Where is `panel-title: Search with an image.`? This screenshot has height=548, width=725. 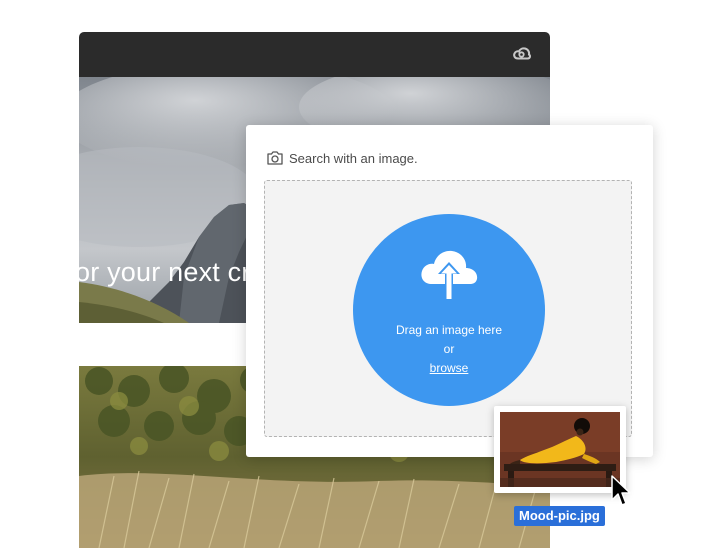
panel-title: Search with an image. is located at coordinates (353, 158).